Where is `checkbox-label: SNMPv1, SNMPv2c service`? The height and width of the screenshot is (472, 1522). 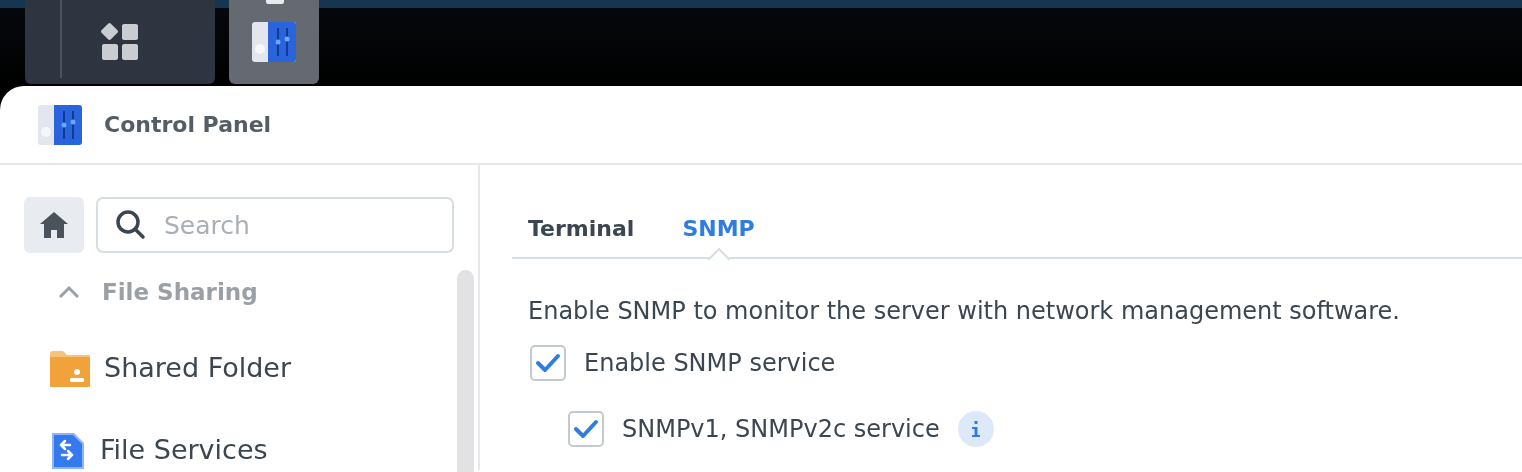
checkbox-label: SNMPv1, SNMPv2c service is located at coordinates (781, 429).